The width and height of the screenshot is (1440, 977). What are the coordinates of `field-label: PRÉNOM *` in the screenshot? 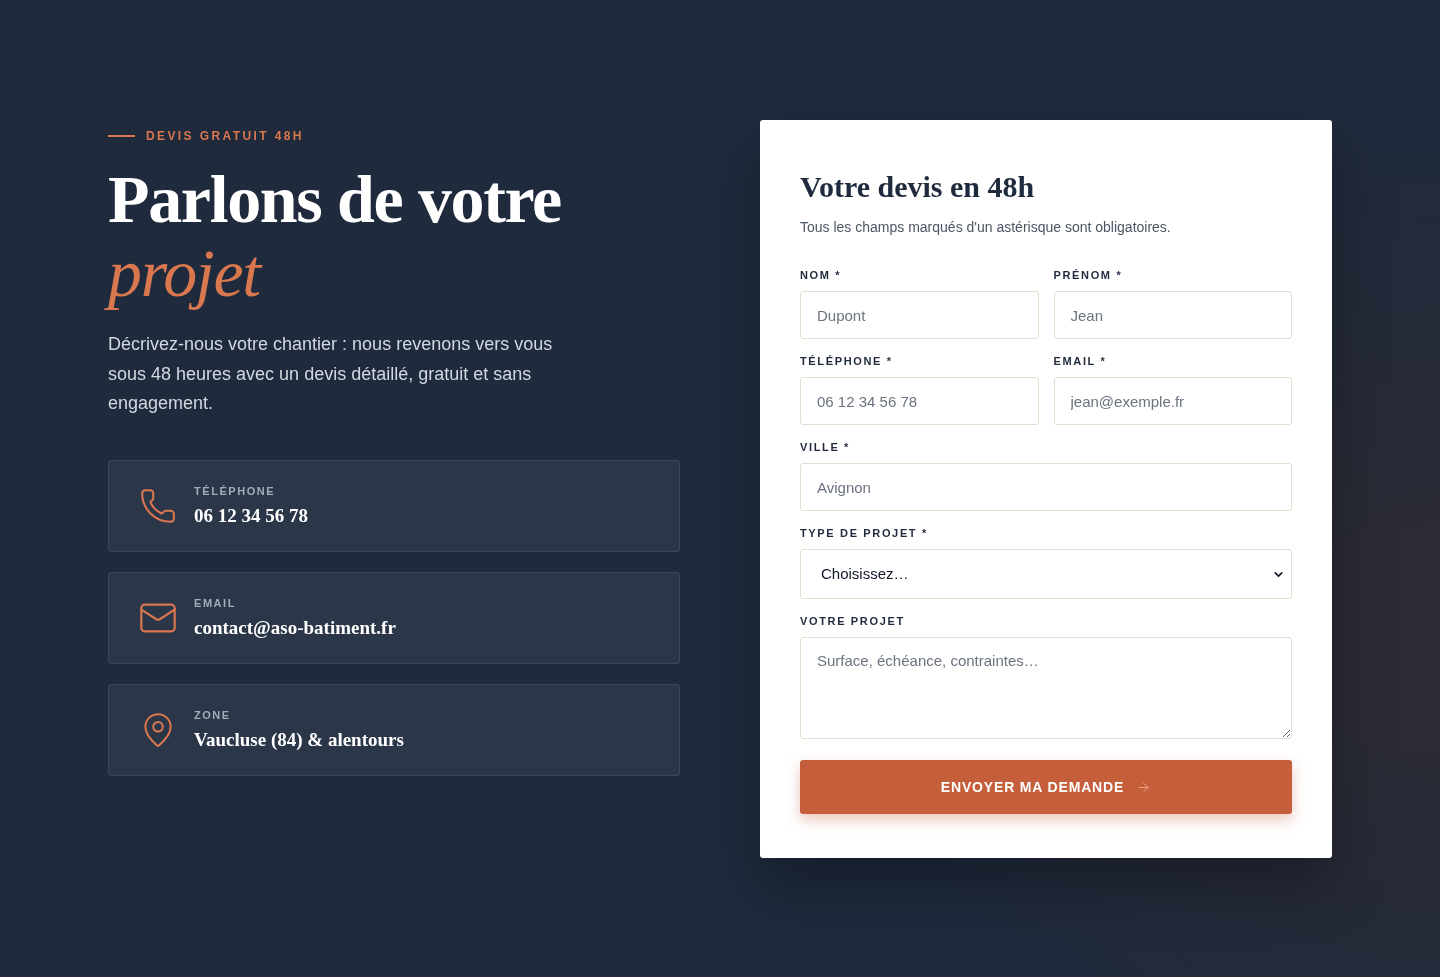 It's located at (1088, 275).